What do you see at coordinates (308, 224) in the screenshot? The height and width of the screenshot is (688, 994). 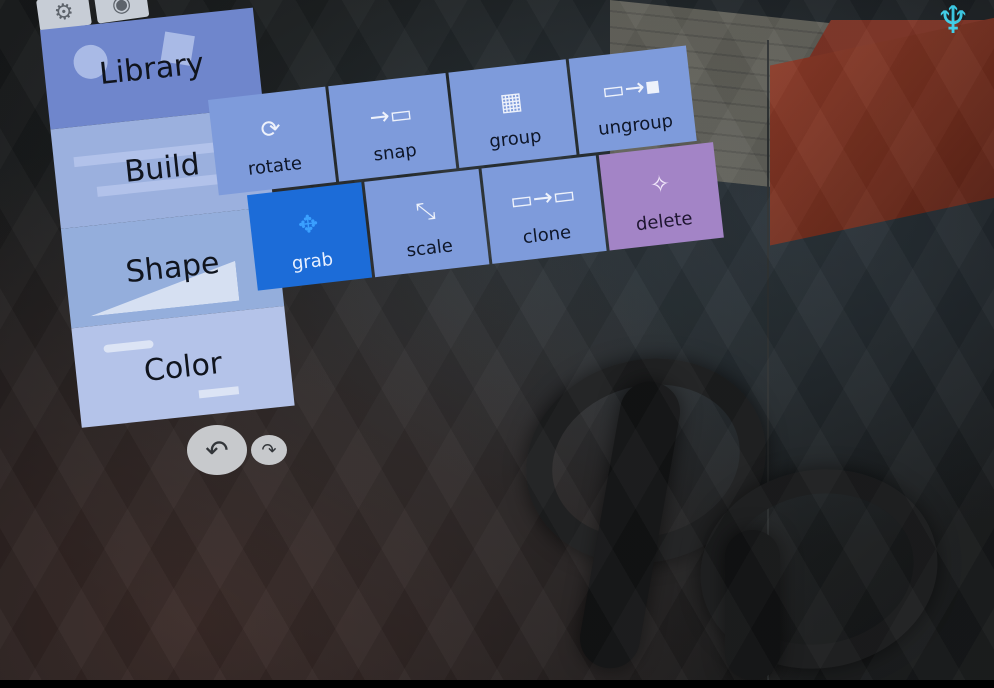 I see `grab-icon: ✥` at bounding box center [308, 224].